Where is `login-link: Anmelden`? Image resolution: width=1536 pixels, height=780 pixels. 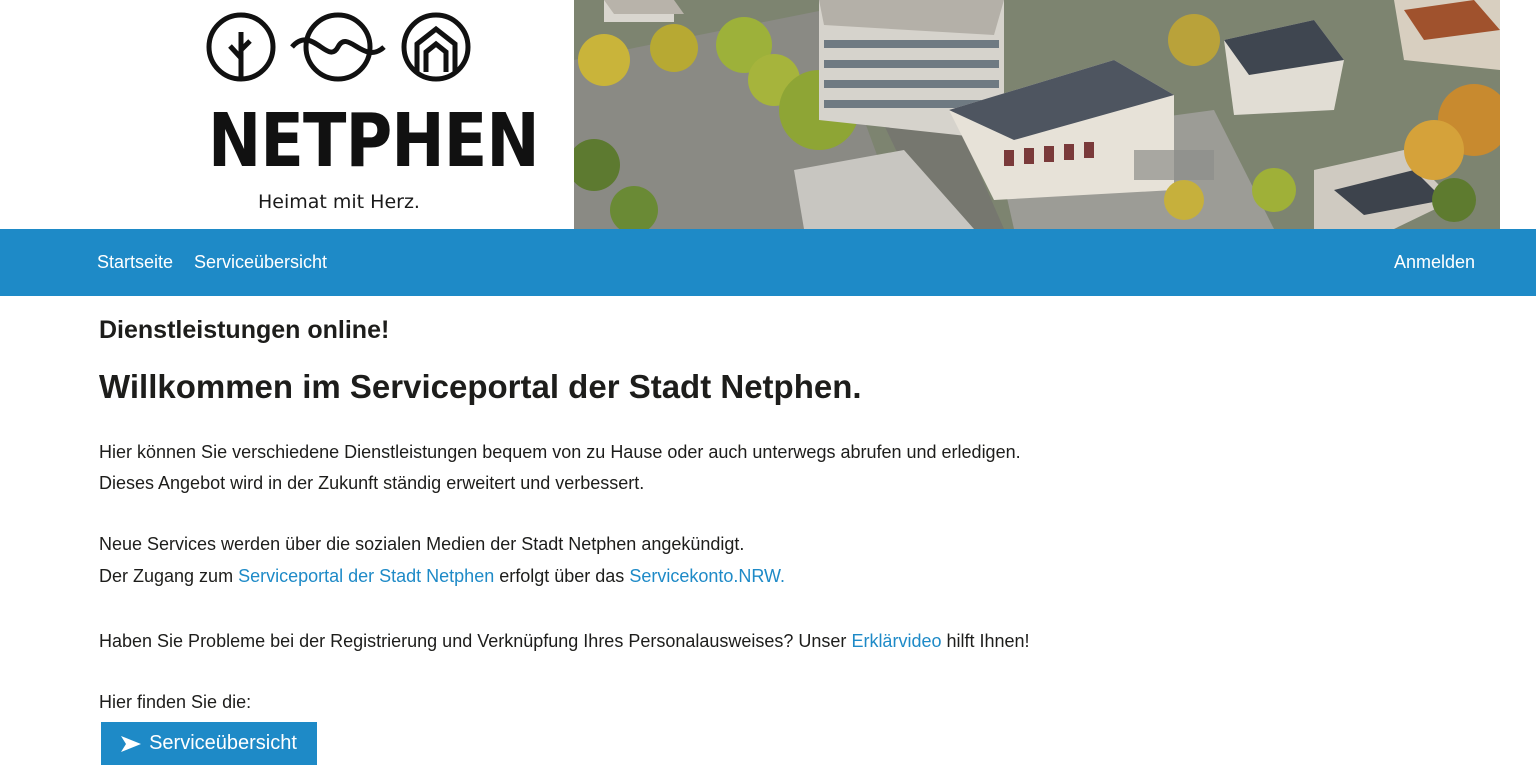 login-link: Anmelden is located at coordinates (1434, 262).